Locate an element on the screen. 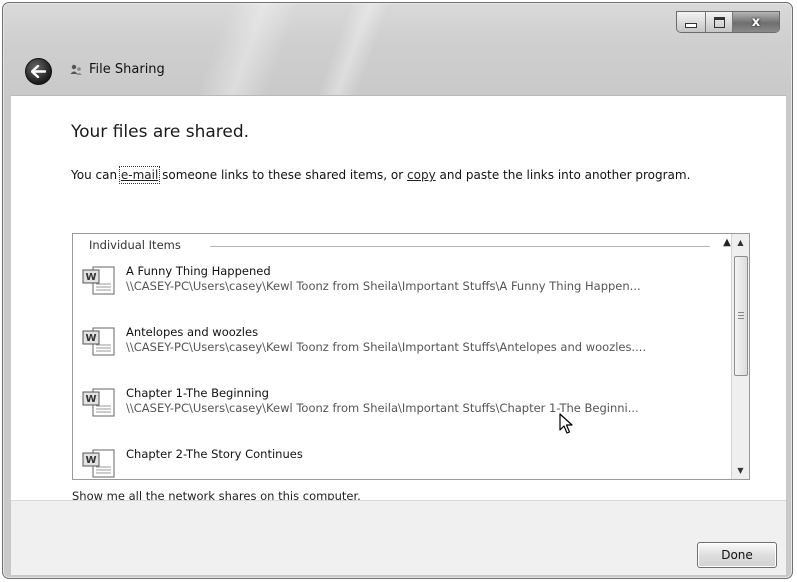 The height and width of the screenshot is (582, 797). scroll-down-arrow-icon: ▼ is located at coordinates (740, 470).